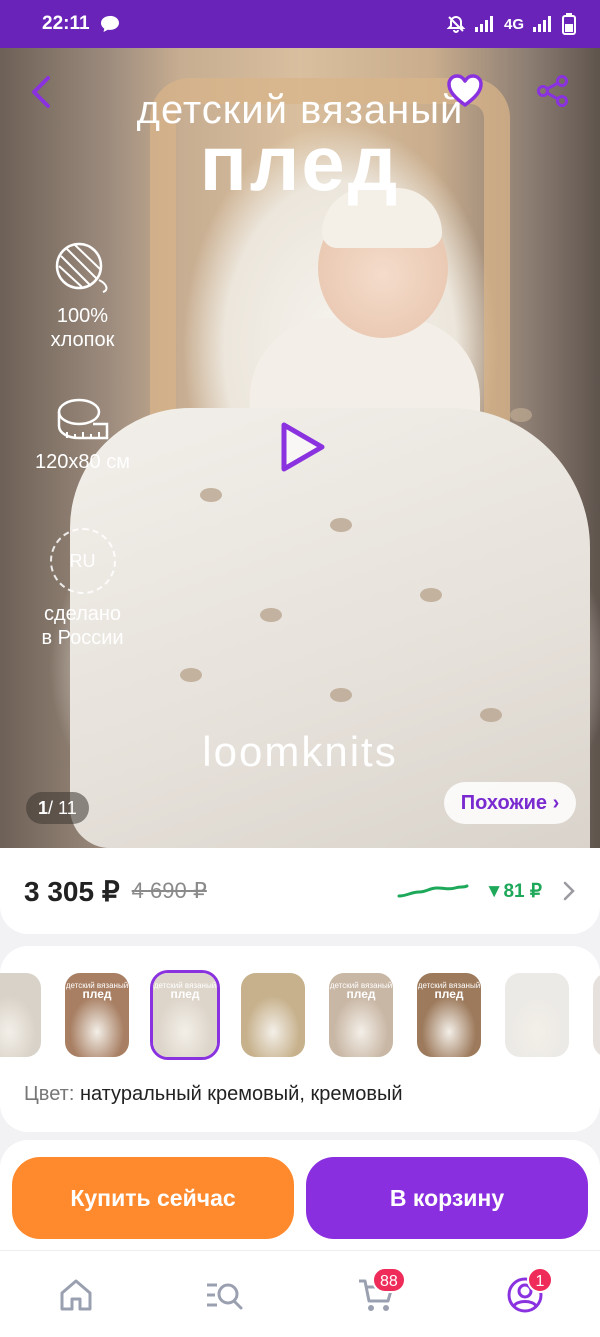  I want to click on mute-icon, so click(456, 24).